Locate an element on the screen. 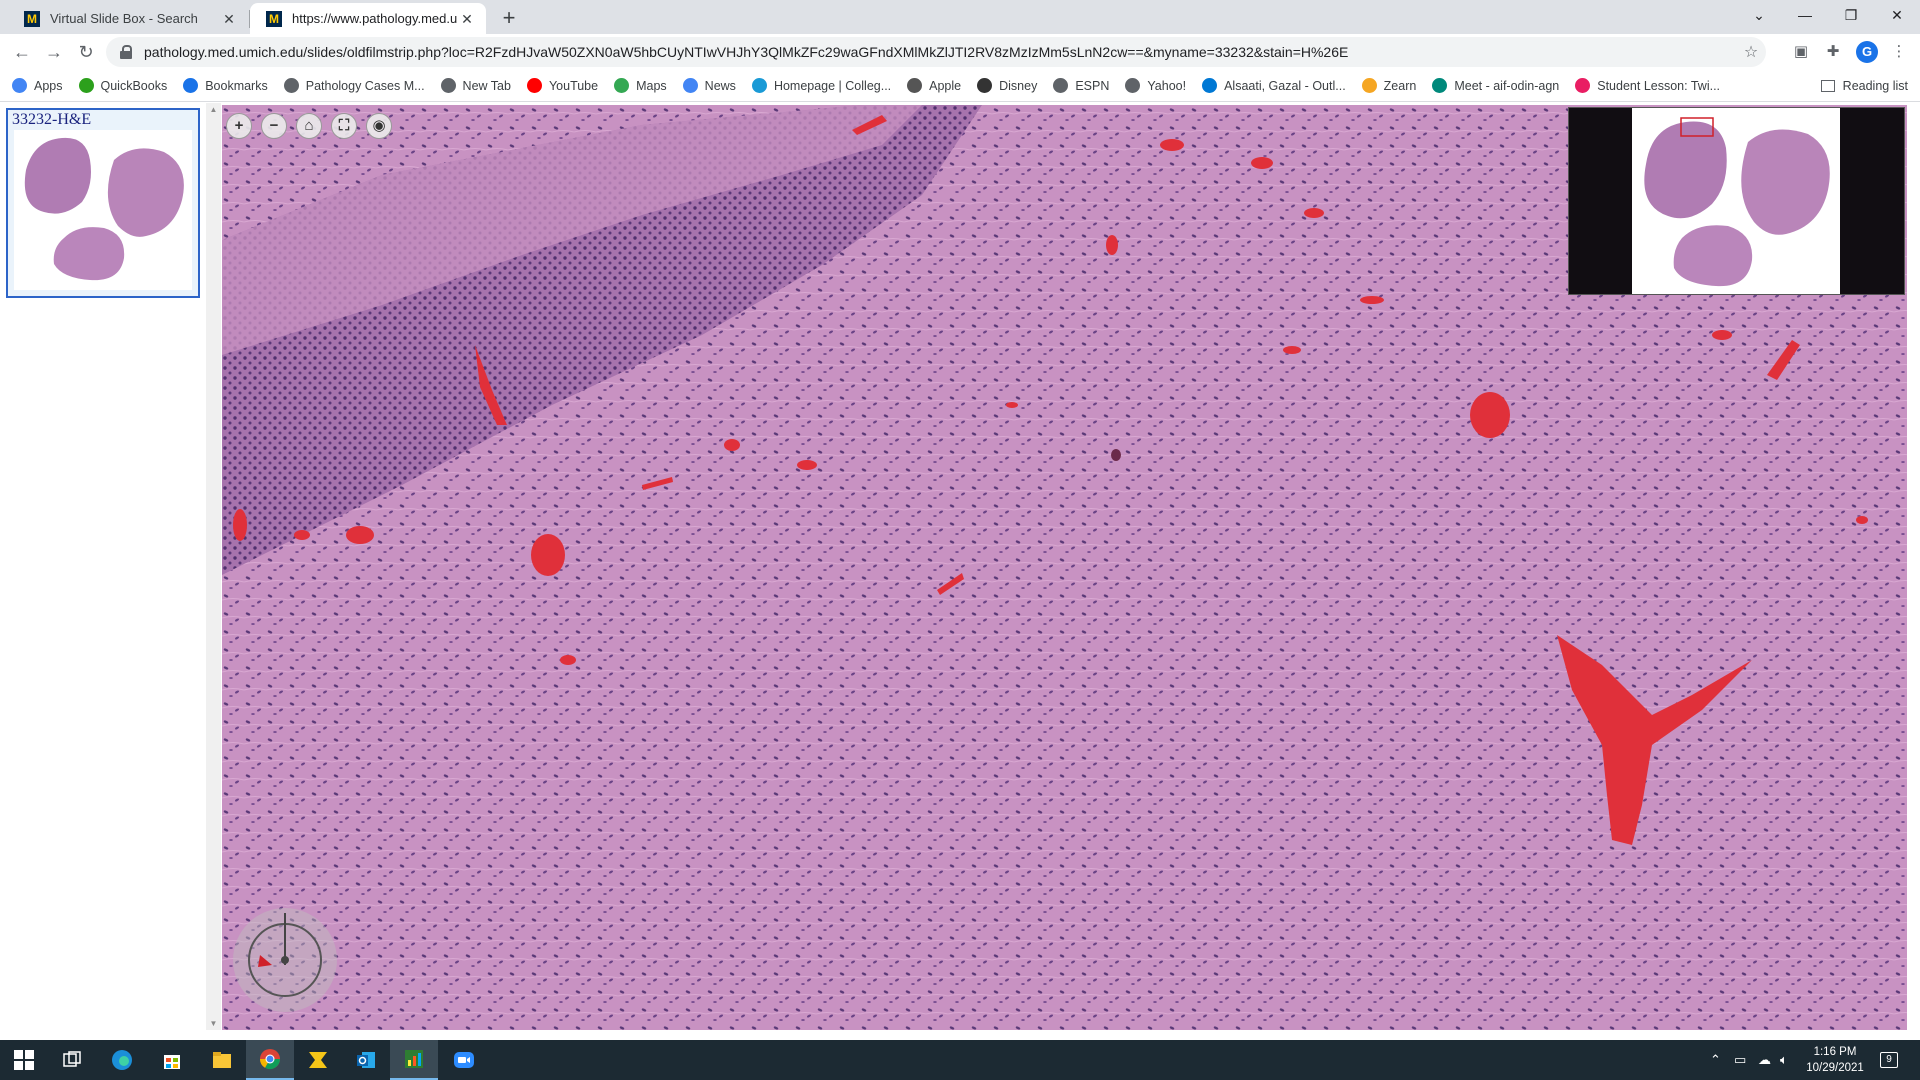 Image resolution: width=1920 pixels, height=1080 pixels. home-button: ⌂ is located at coordinates (309, 126).